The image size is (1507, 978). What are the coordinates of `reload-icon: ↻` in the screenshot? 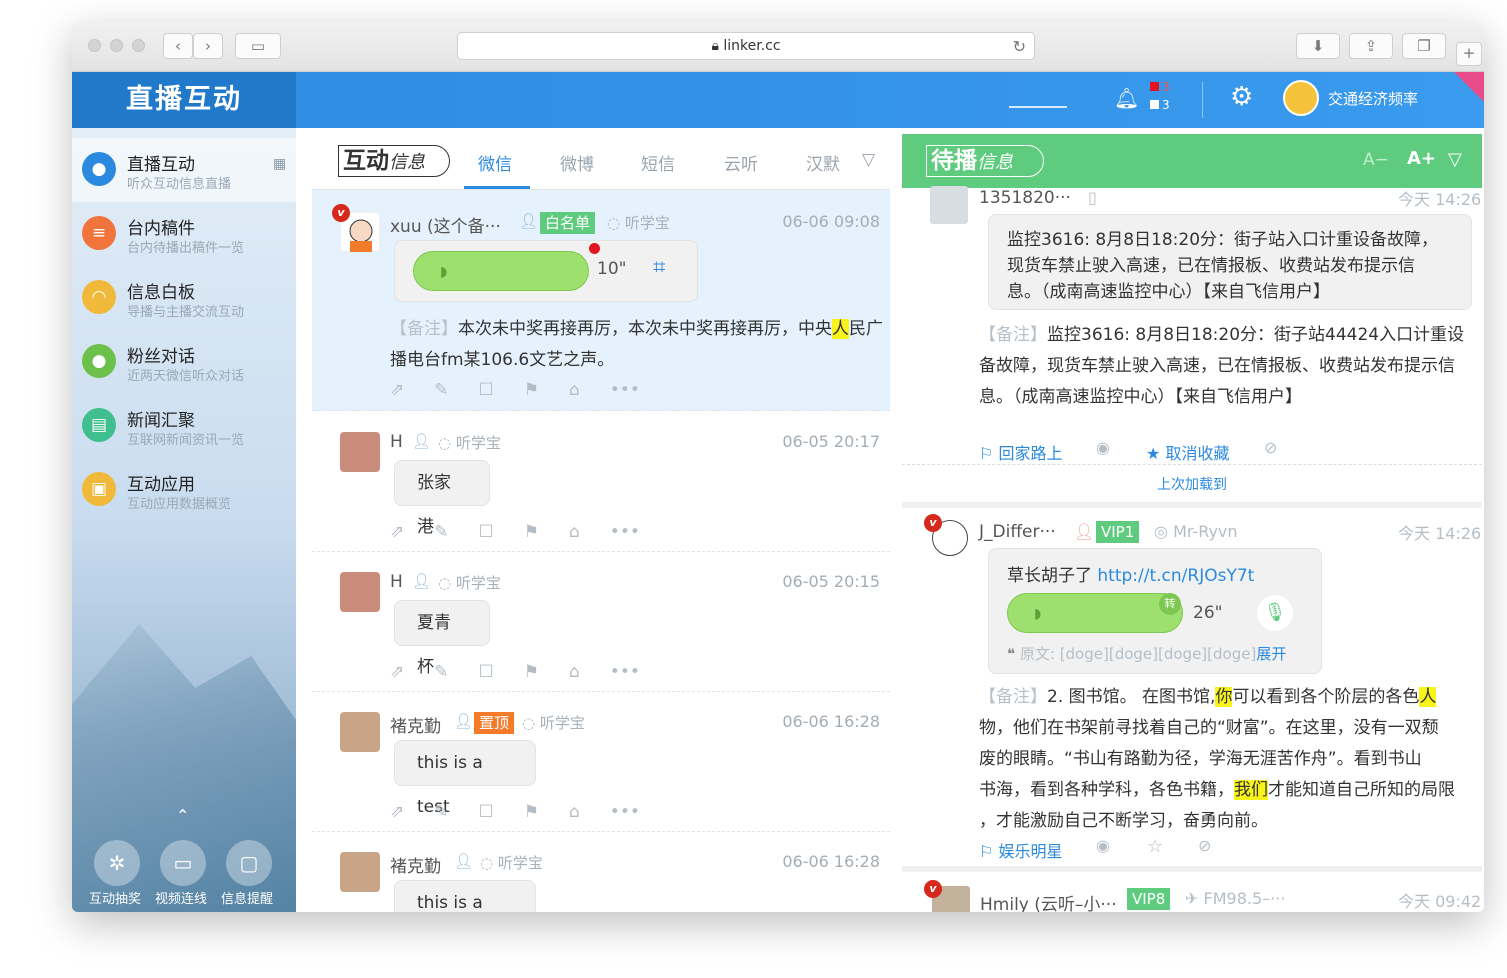 It's located at (1019, 46).